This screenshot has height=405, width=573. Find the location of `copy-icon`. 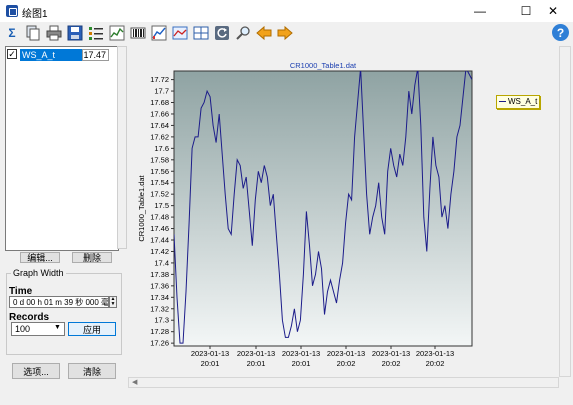

copy-icon is located at coordinates (33, 33).